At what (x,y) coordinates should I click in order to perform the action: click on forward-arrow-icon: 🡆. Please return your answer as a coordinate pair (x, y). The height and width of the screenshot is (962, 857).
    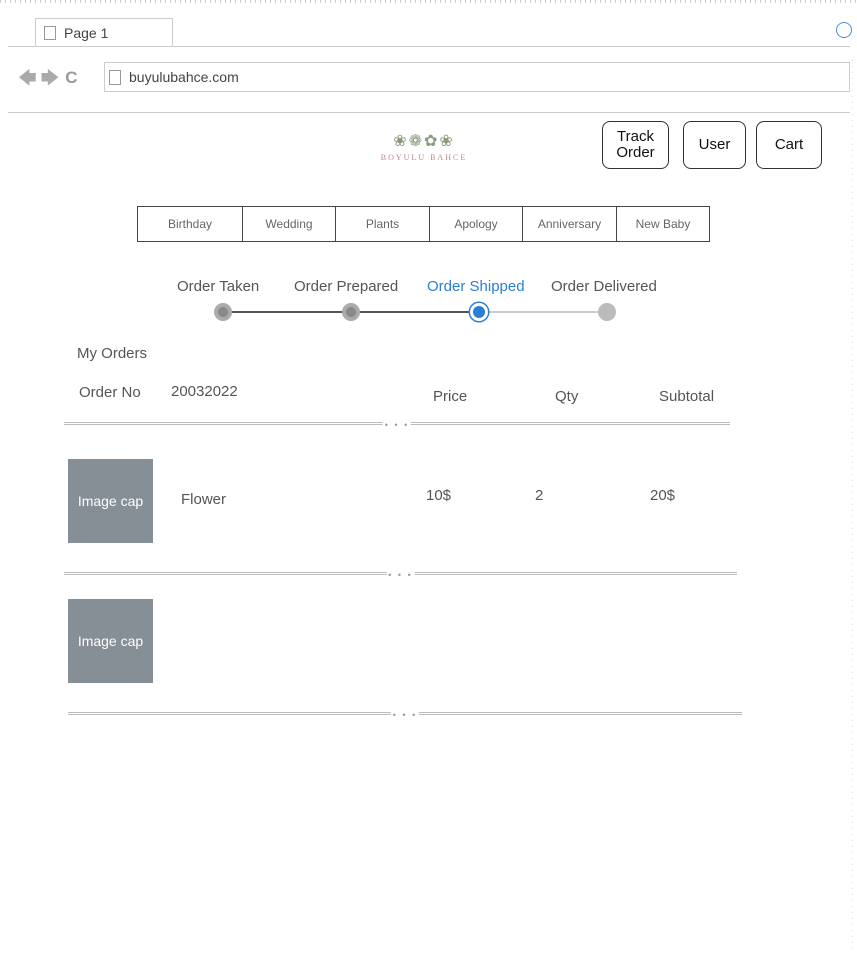
    Looking at the image, I should click on (50, 78).